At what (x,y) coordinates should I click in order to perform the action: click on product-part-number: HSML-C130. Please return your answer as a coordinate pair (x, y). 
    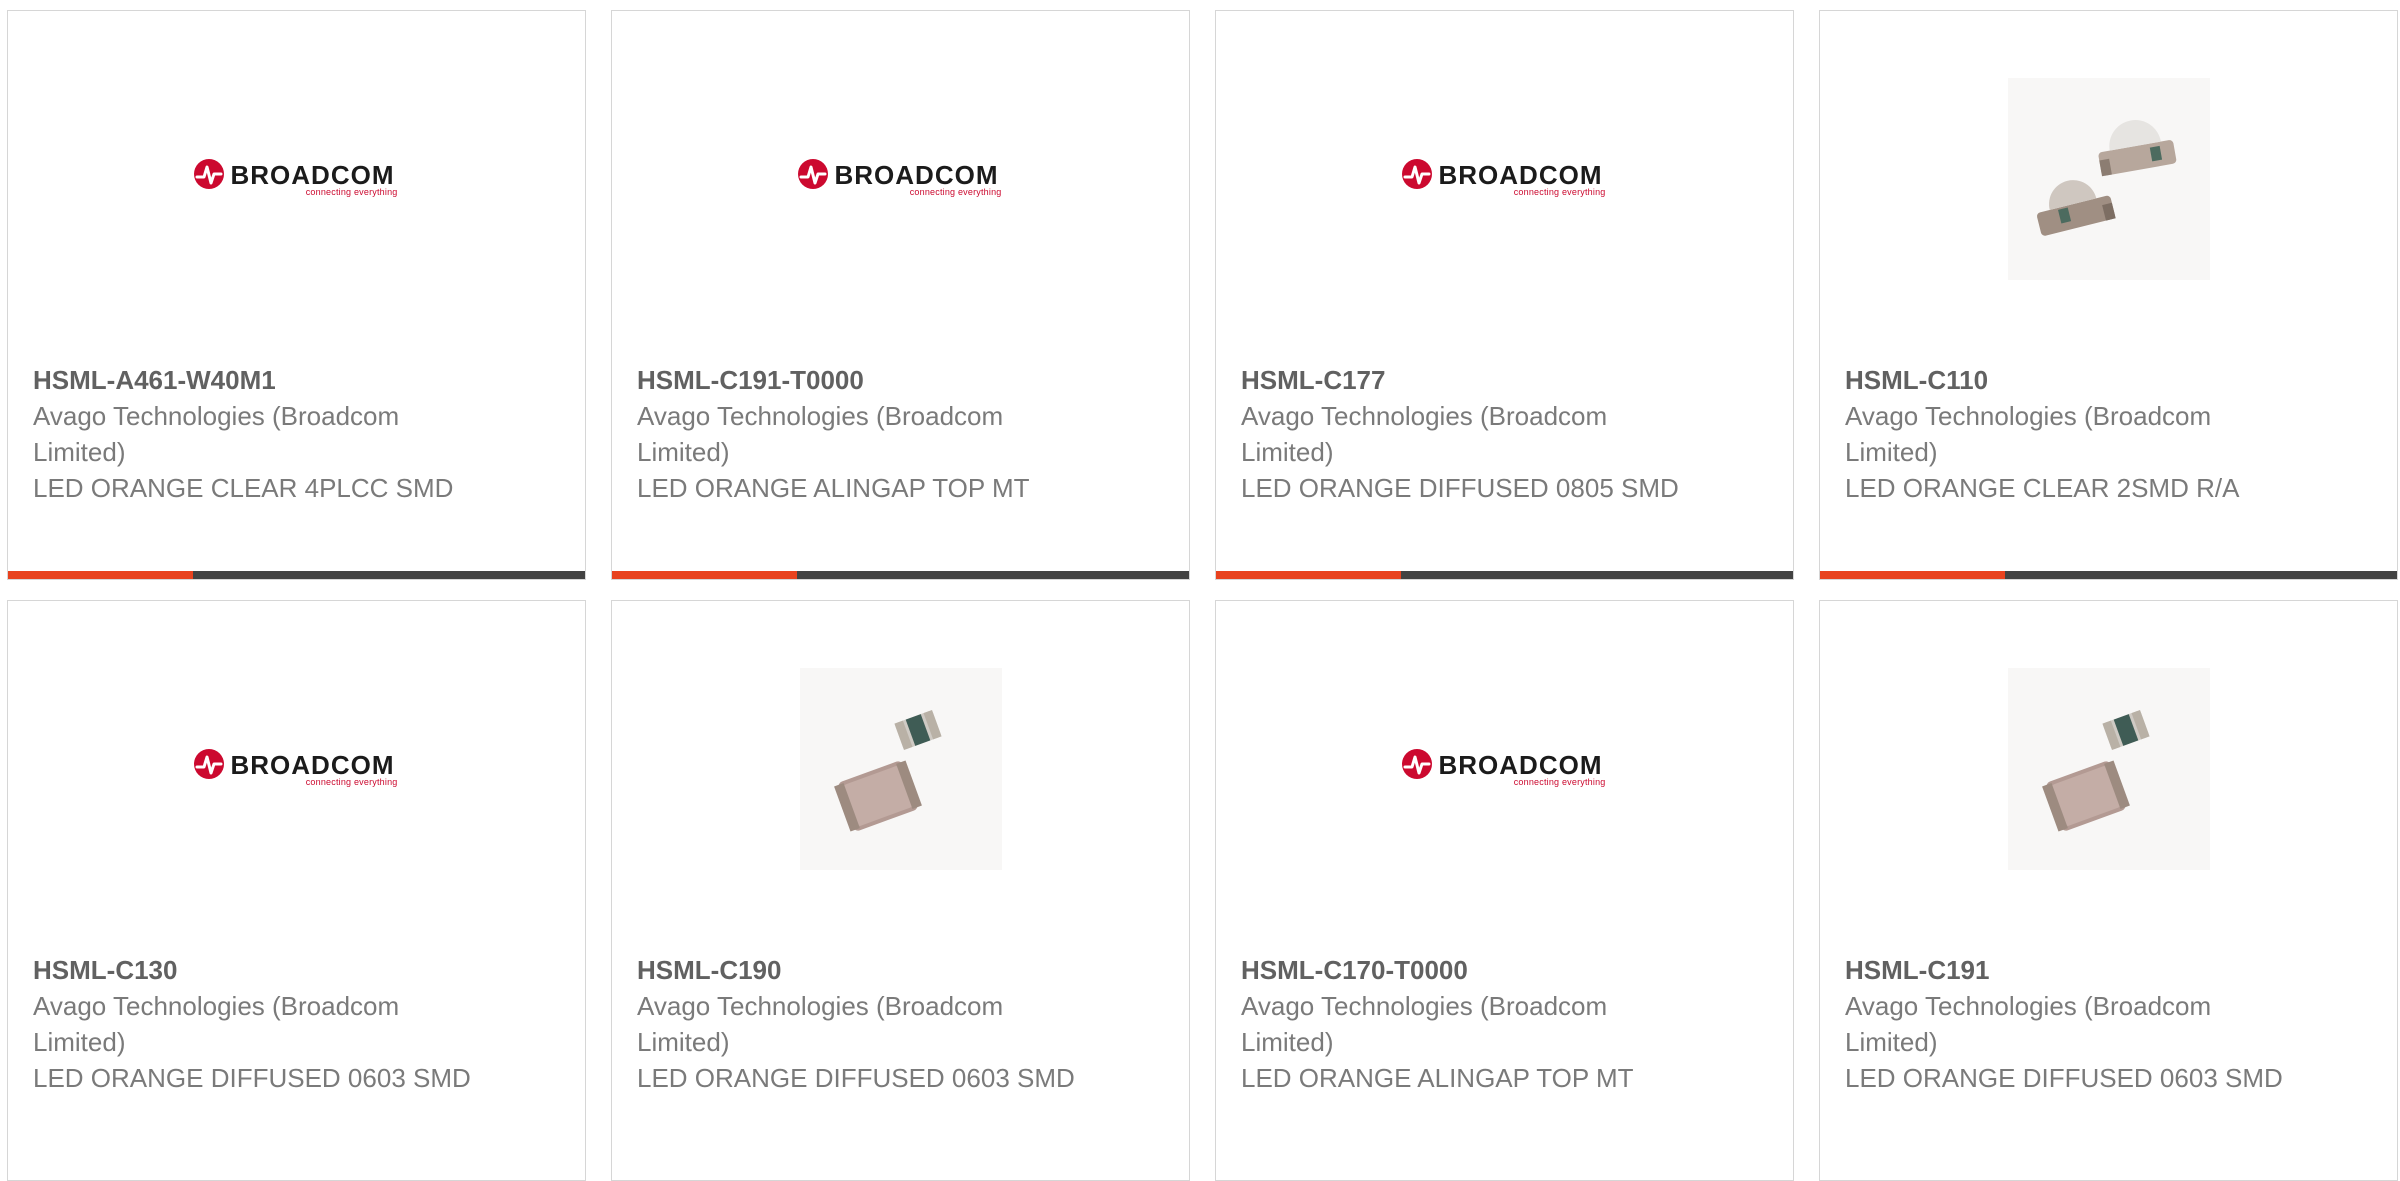
    Looking at the image, I should click on (253, 970).